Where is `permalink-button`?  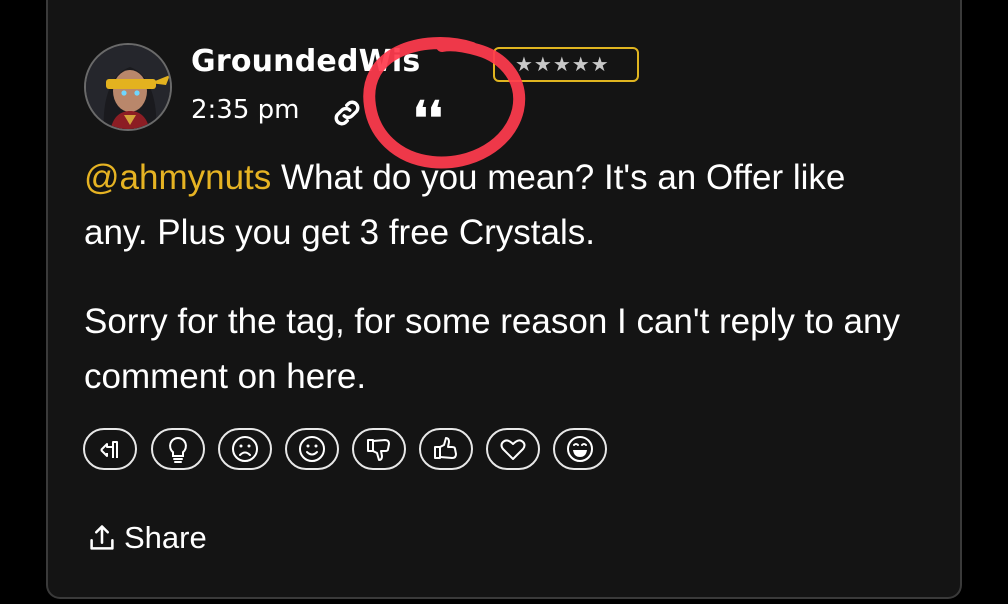 permalink-button is located at coordinates (347, 113).